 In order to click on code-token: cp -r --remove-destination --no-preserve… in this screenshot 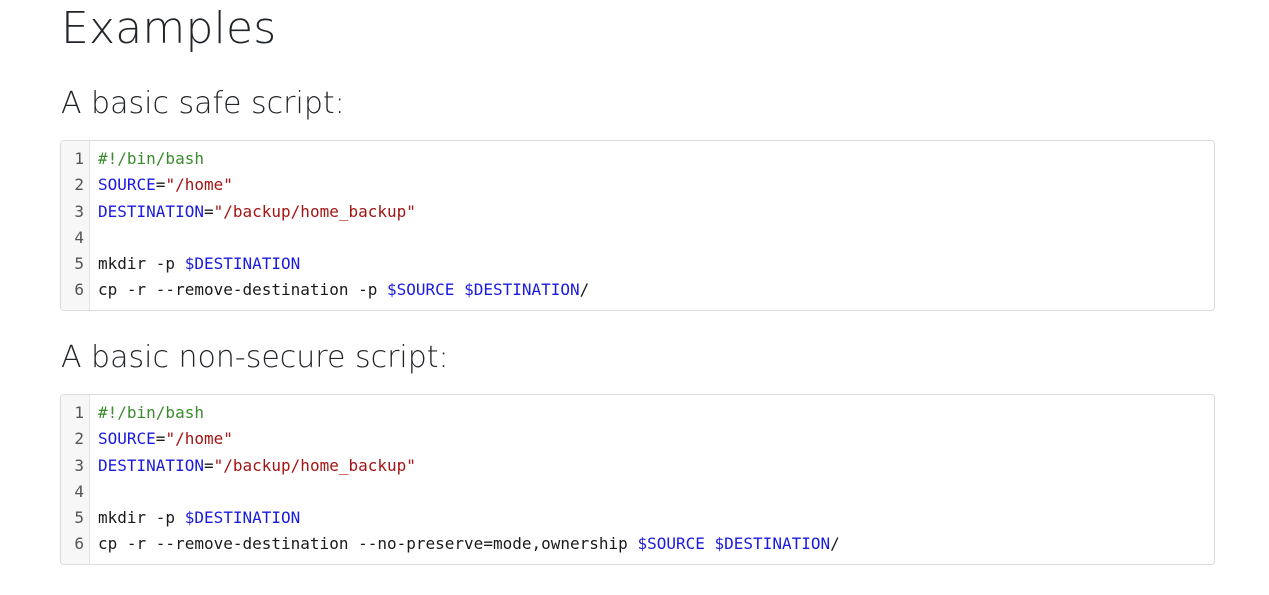, I will do `click(368, 544)`.